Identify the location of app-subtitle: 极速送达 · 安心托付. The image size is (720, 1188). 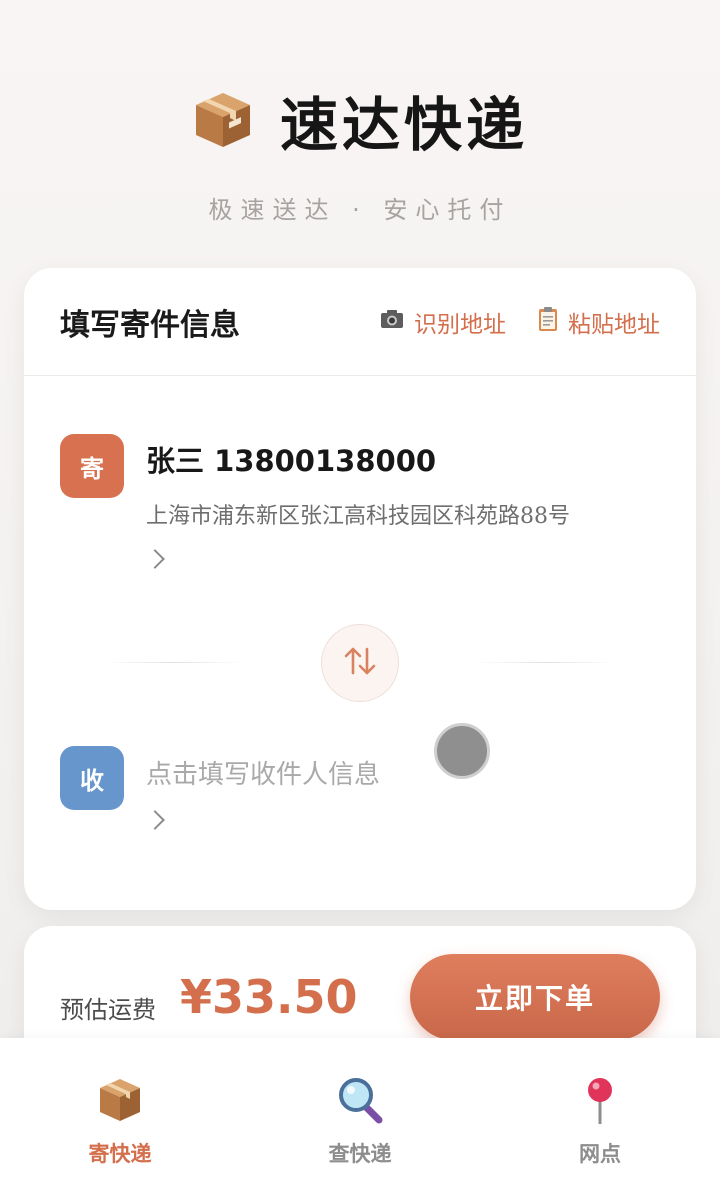
(360, 210).